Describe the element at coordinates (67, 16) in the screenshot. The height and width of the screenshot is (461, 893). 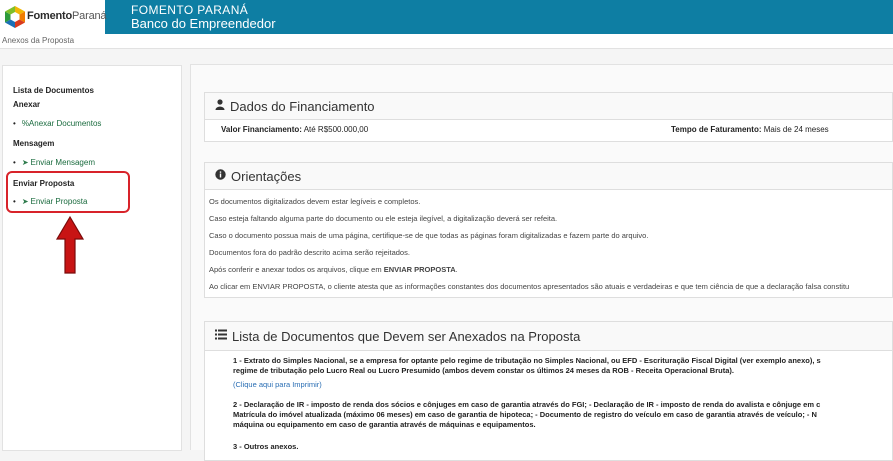
I see `logo-text: FomentoParaná` at that location.